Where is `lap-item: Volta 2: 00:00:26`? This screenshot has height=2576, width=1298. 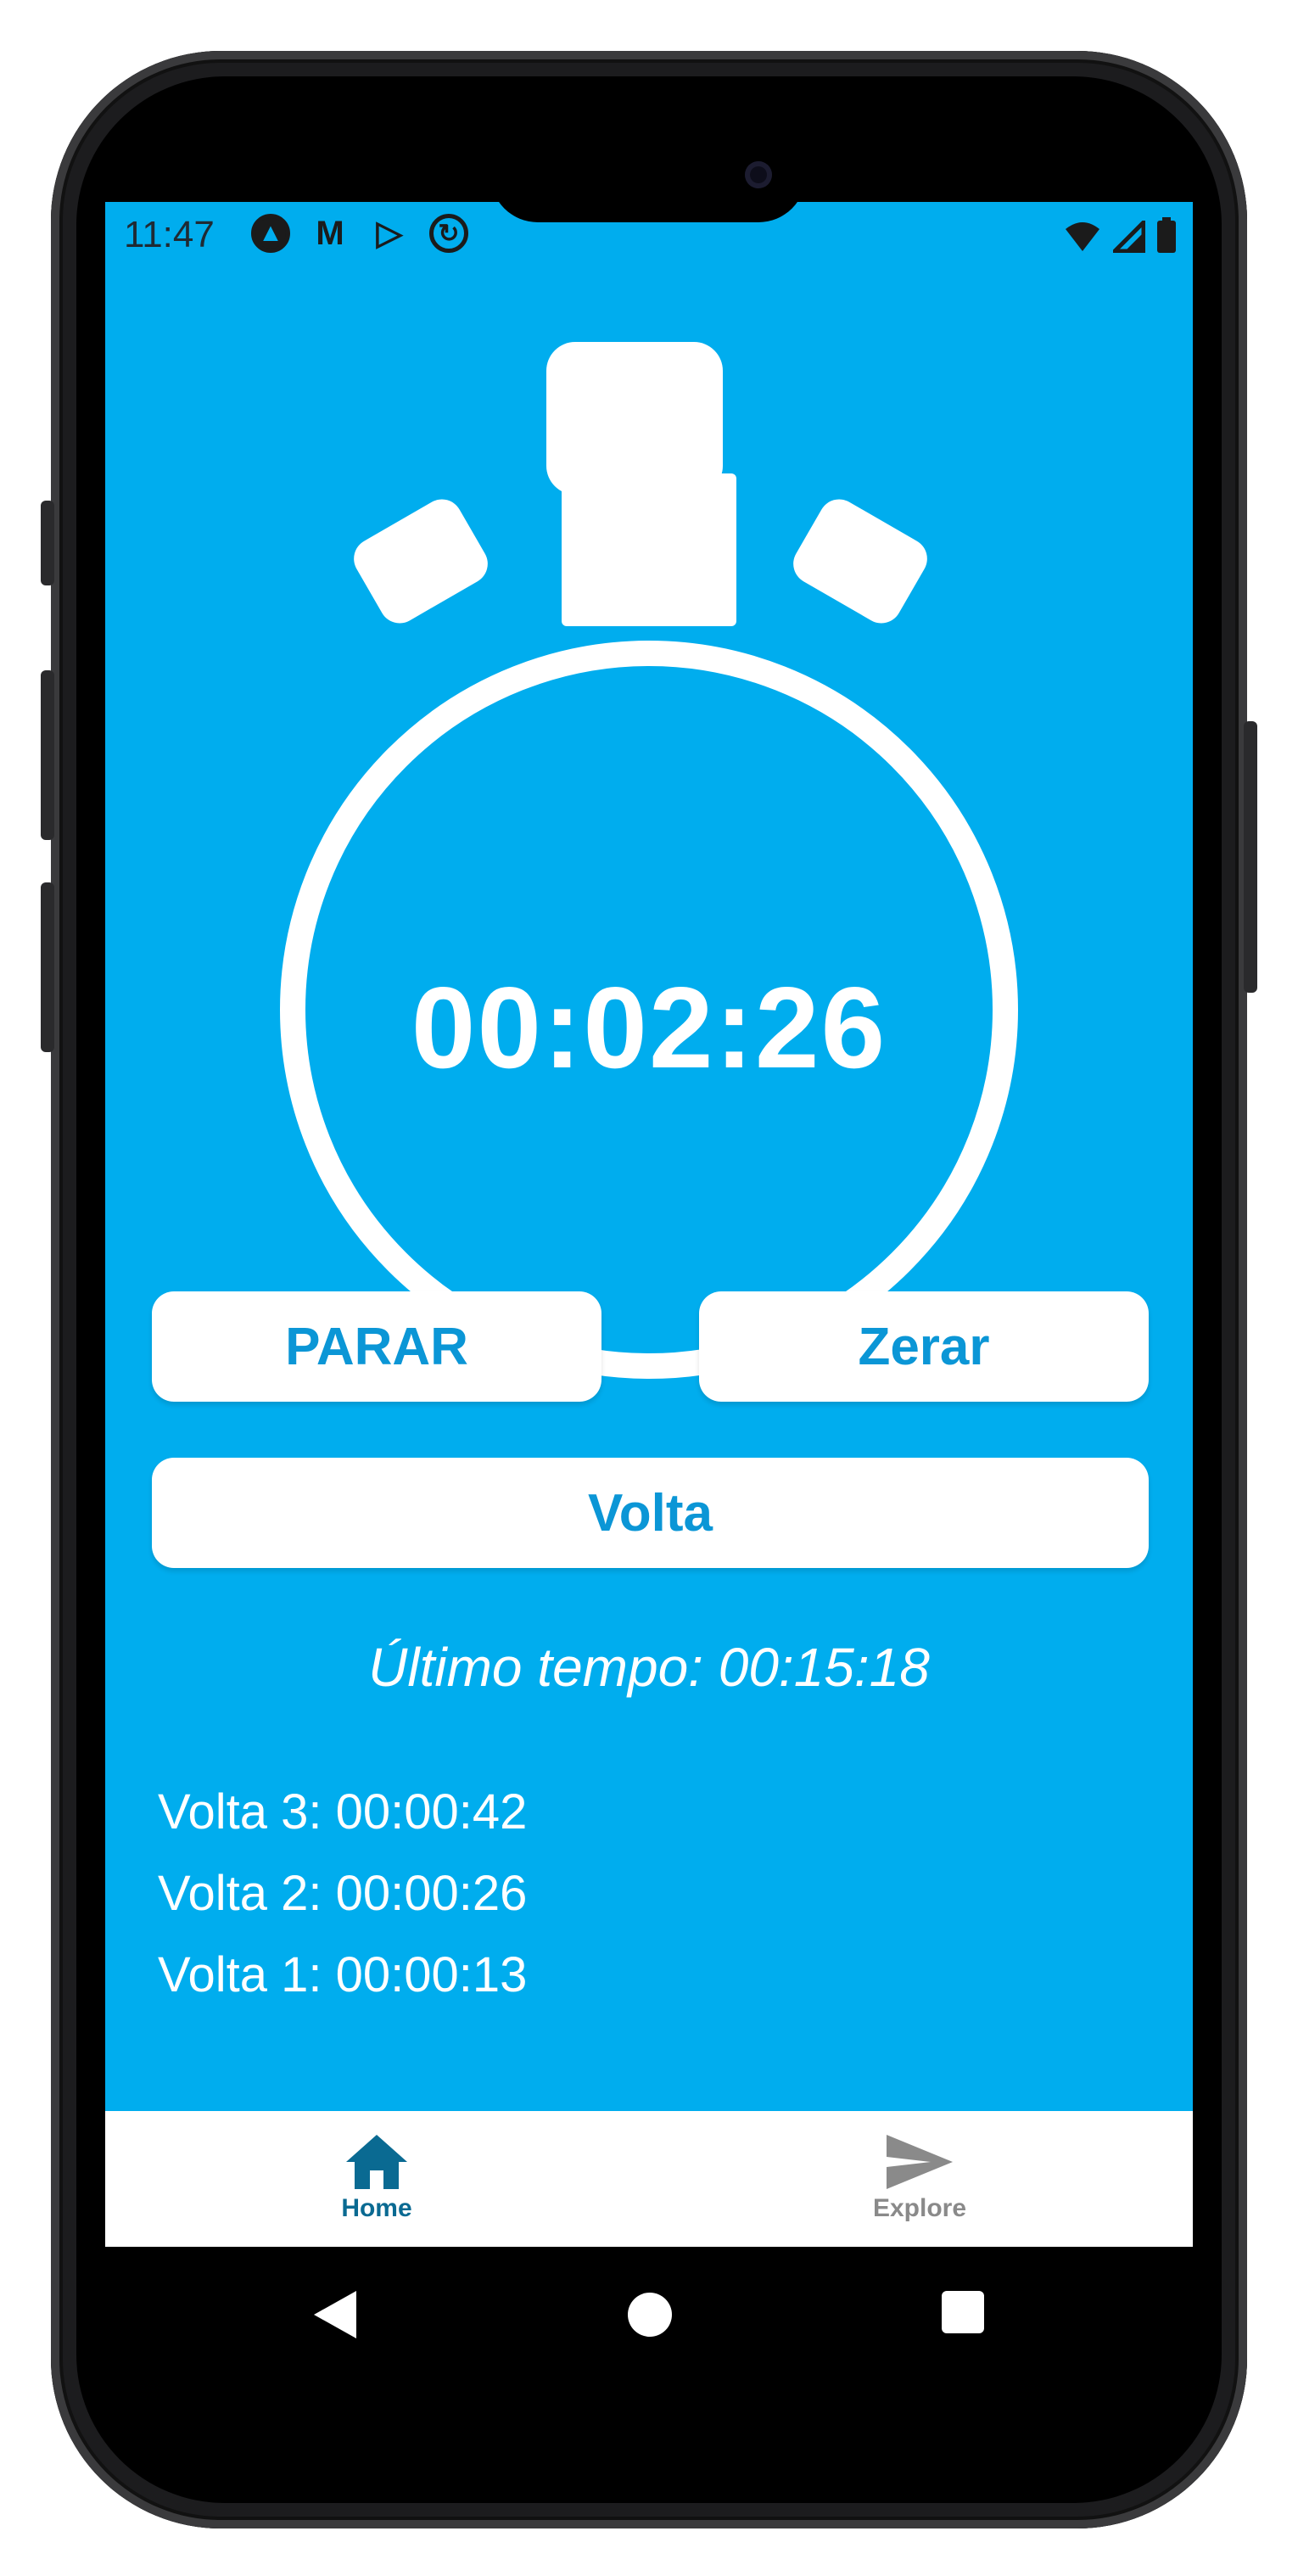
lap-item: Volta 2: 00:00:26 is located at coordinates (343, 1893).